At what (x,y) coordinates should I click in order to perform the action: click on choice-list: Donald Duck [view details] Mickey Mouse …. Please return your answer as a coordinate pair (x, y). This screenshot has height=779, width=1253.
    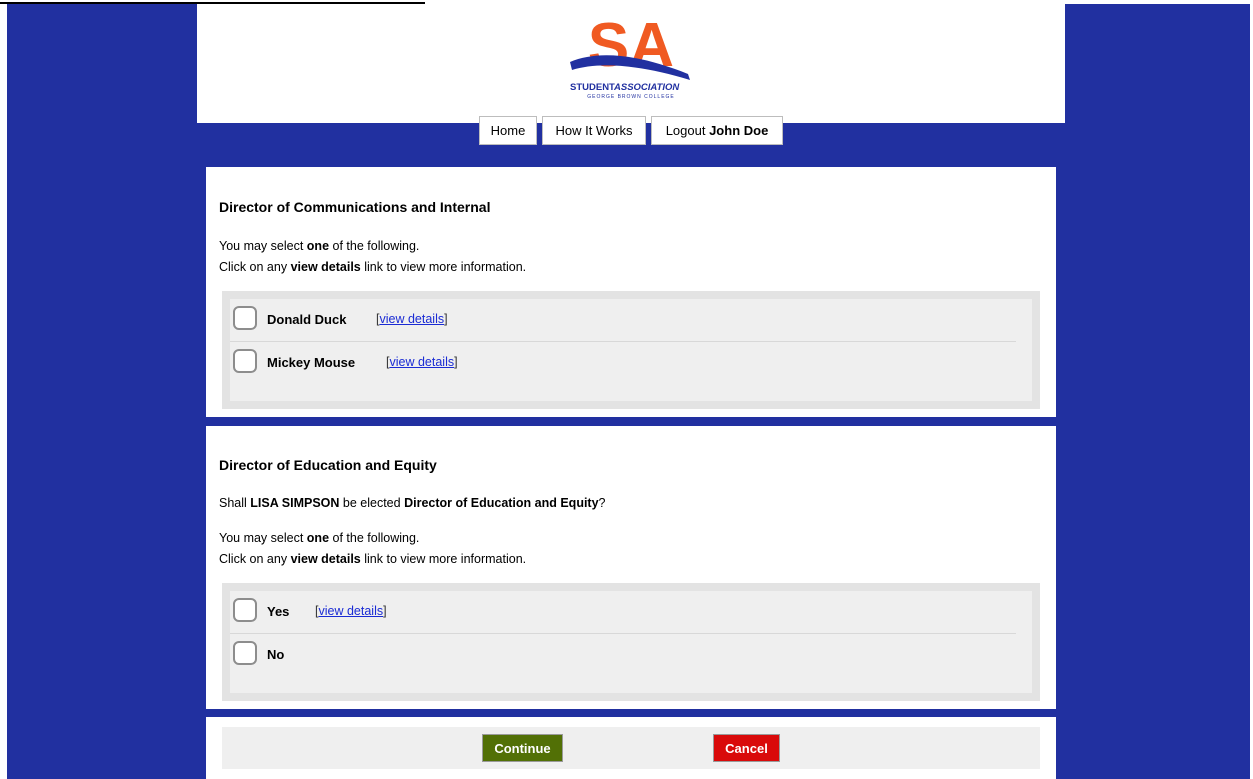
    Looking at the image, I should click on (631, 350).